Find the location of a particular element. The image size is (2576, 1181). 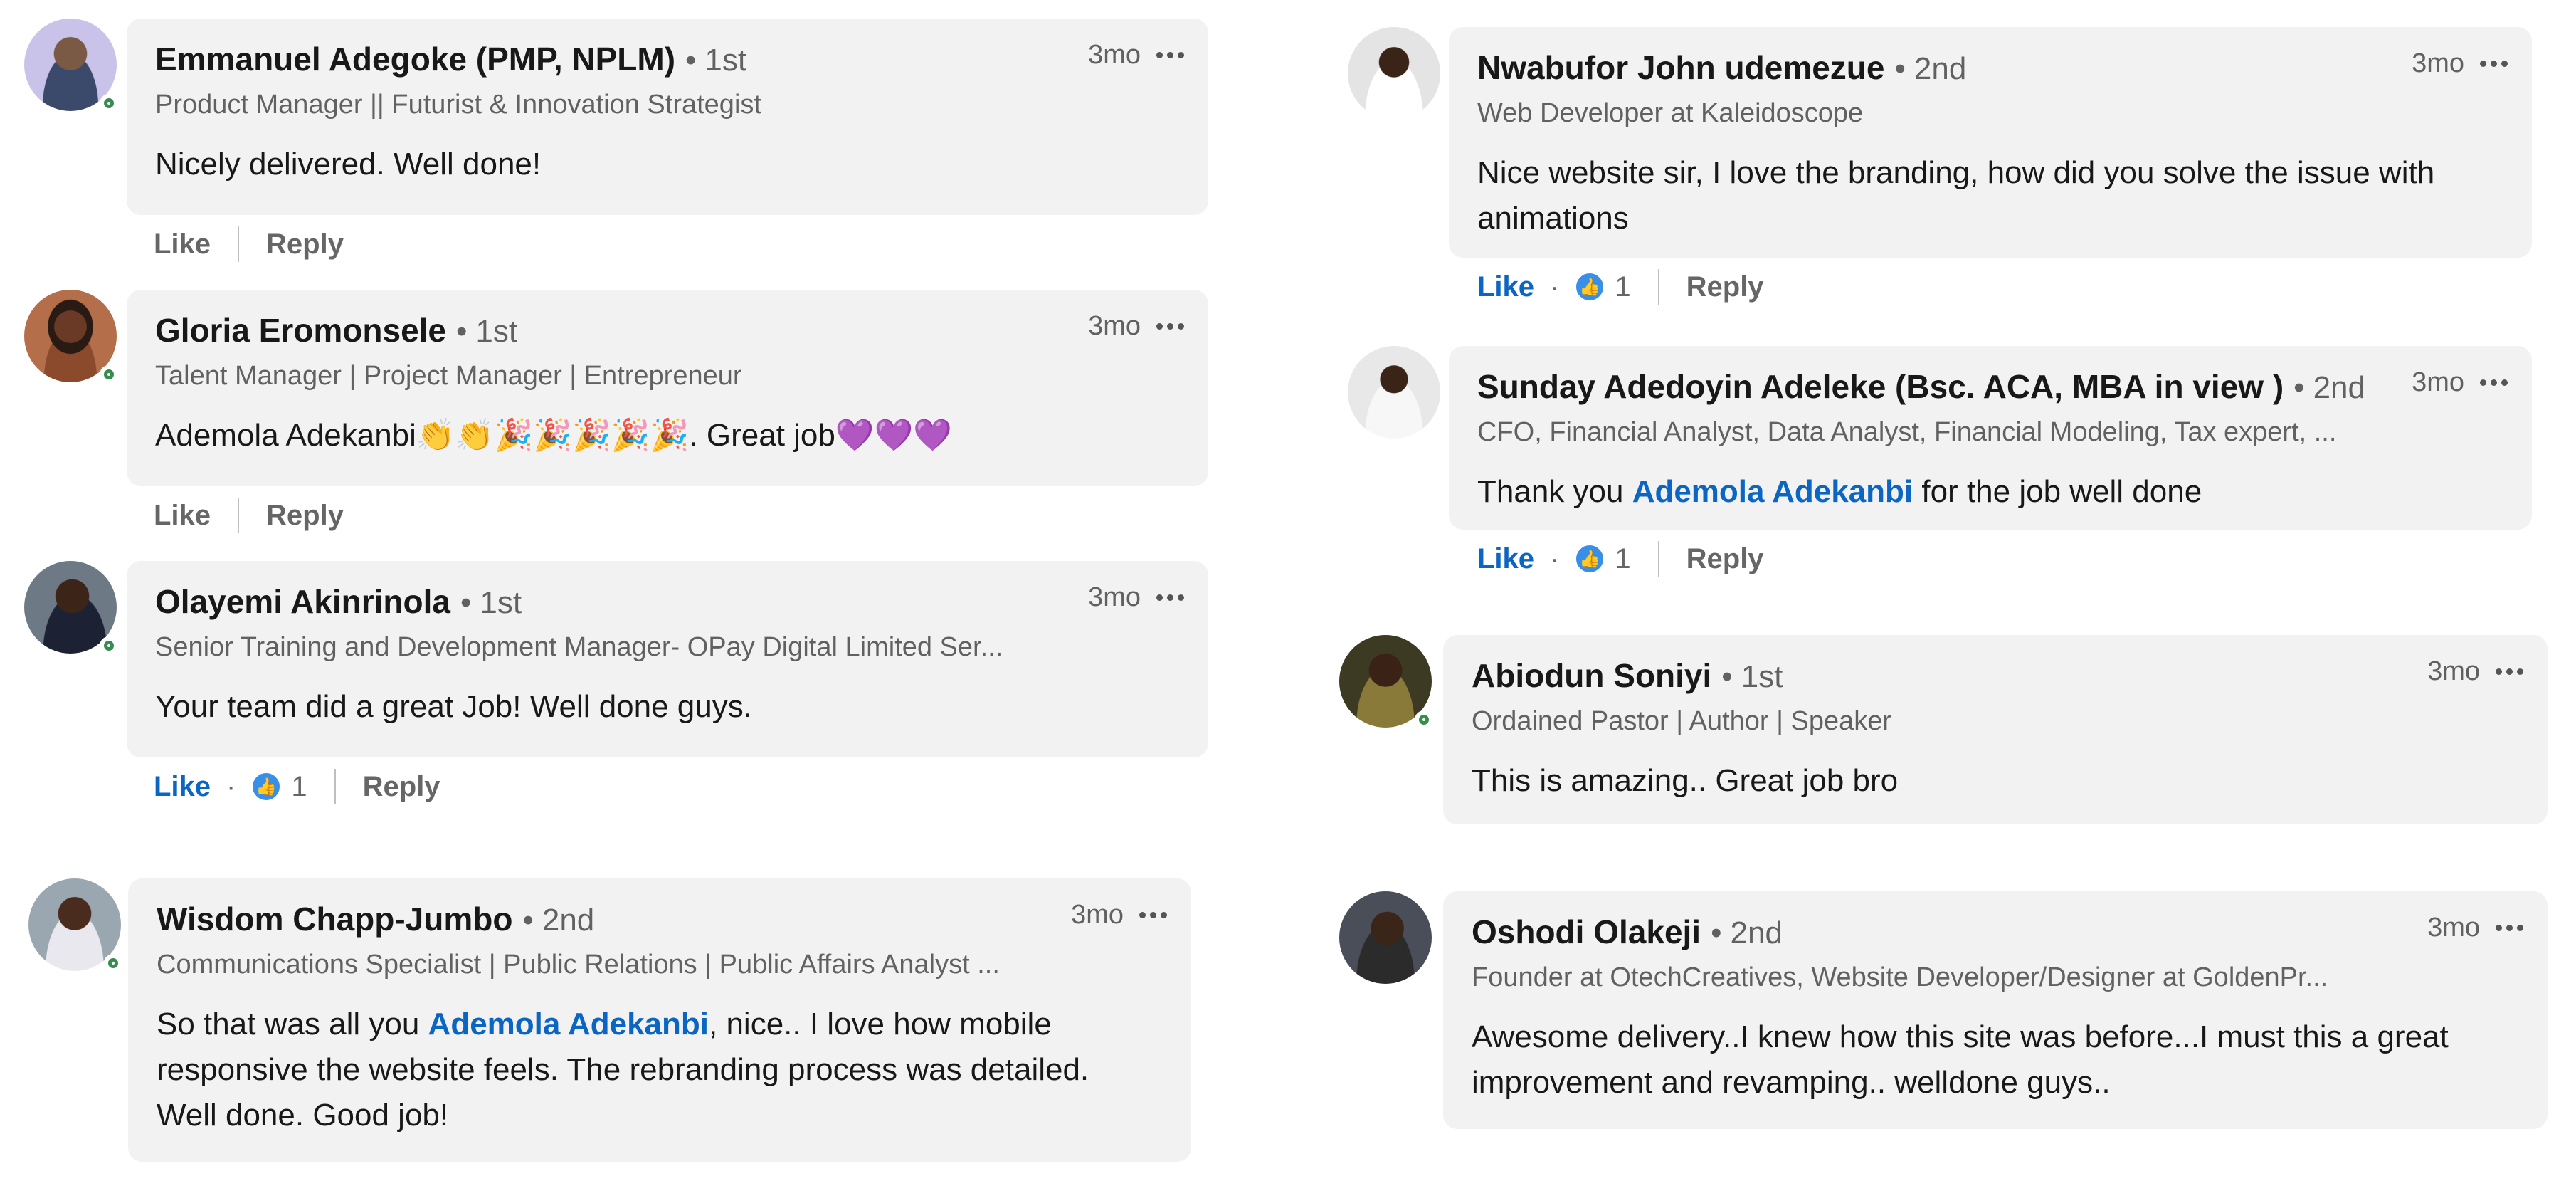

author-headline: Web Developer at Kaleidoscope is located at coordinates (1671, 113).